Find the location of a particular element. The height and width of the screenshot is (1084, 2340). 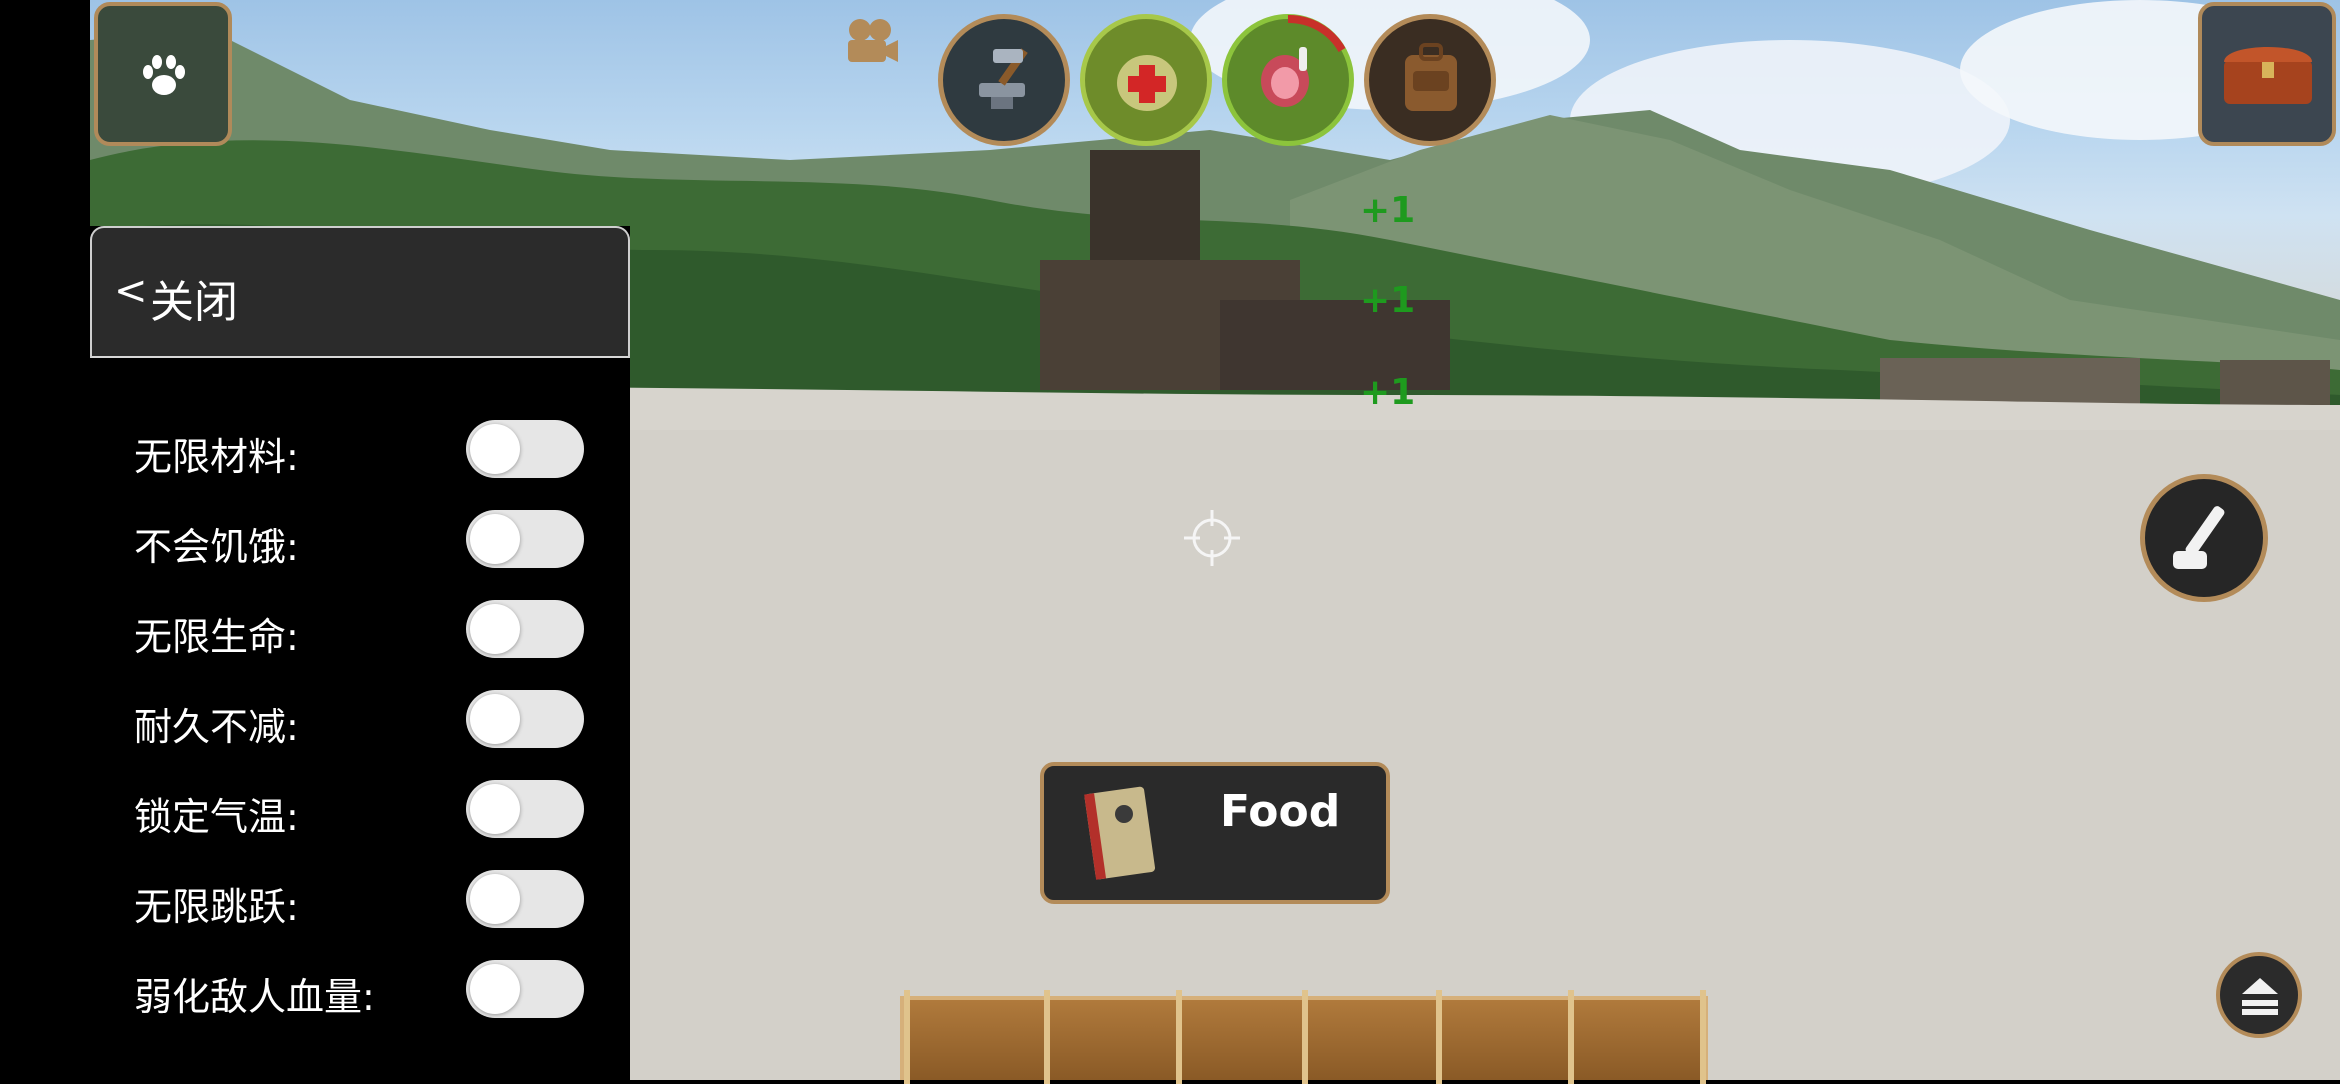

option-label: 无限跳跃: is located at coordinates (216, 907).